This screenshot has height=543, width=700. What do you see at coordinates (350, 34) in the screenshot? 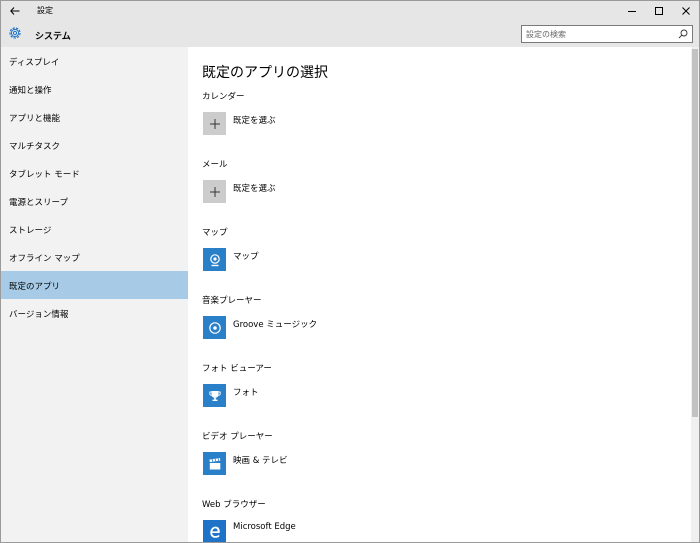
I see `settings-header: システム` at bounding box center [350, 34].